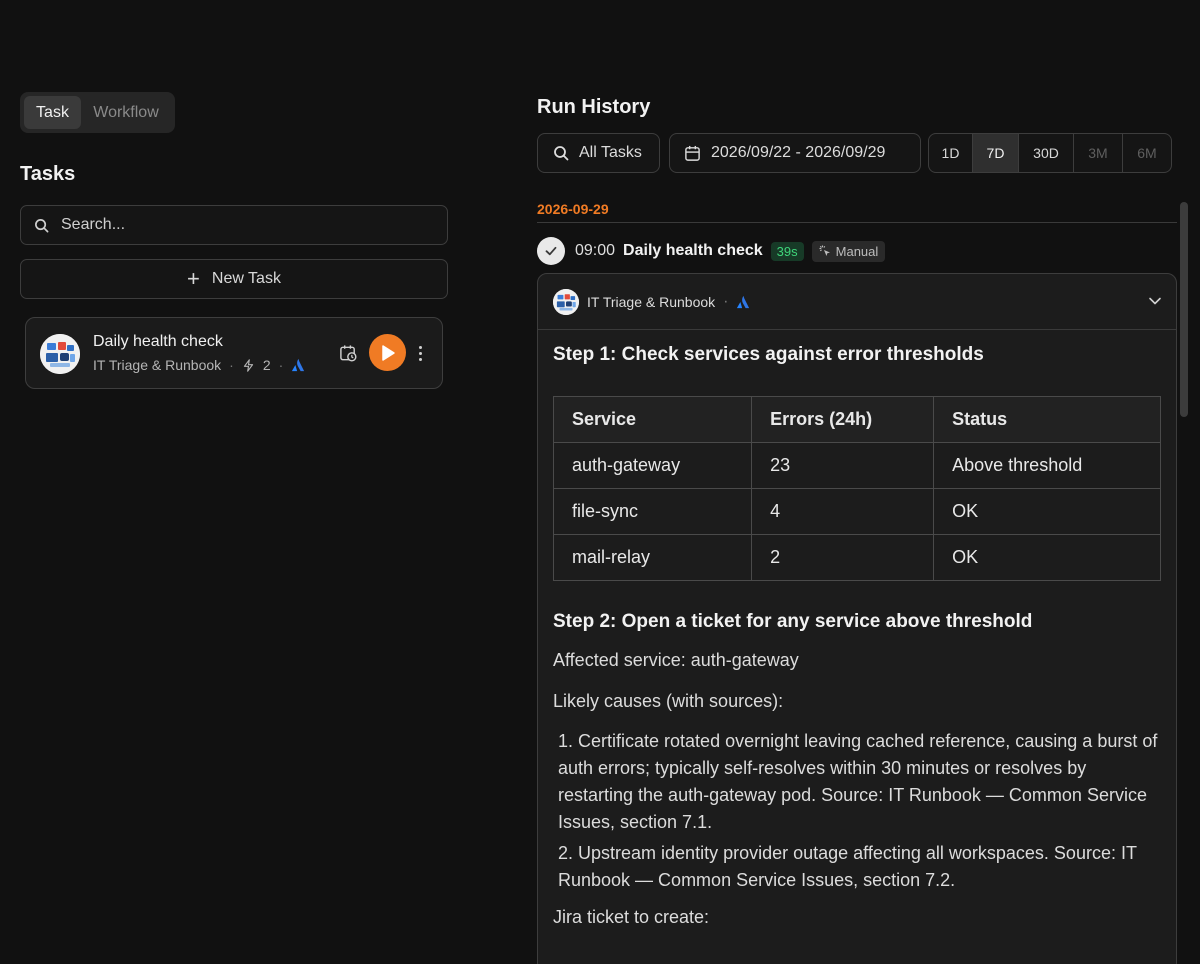 This screenshot has height=964, width=1200. Describe the element at coordinates (857, 251) in the screenshot. I see `trigger-label: Manual` at that location.